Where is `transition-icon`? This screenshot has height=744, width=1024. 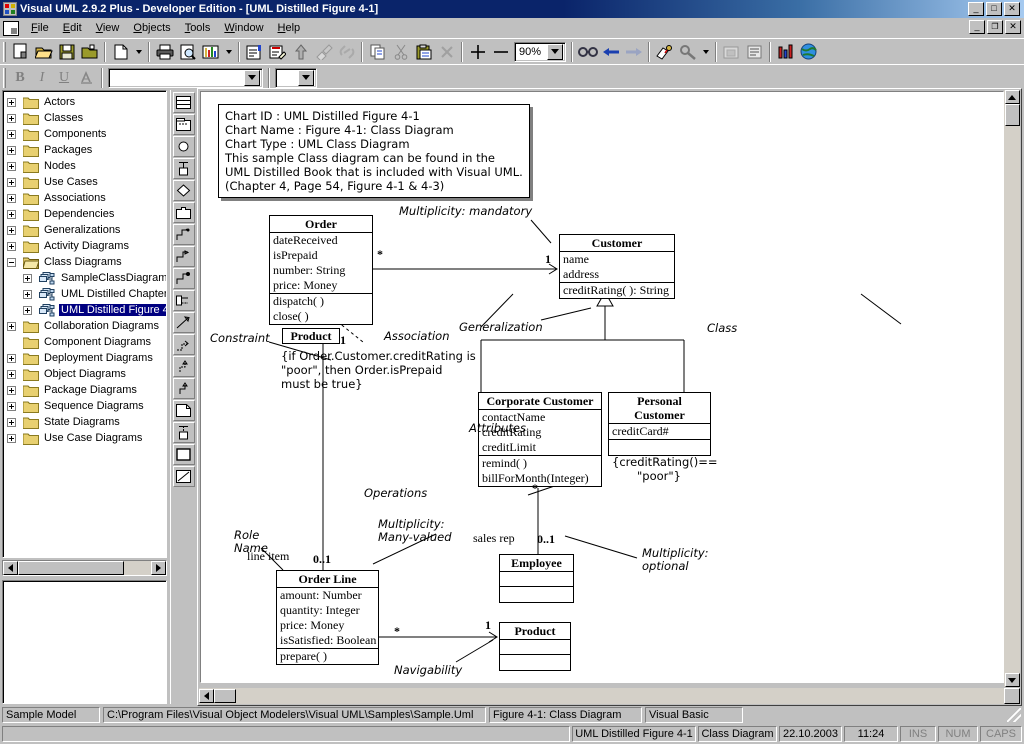
transition-icon is located at coordinates (183, 234).